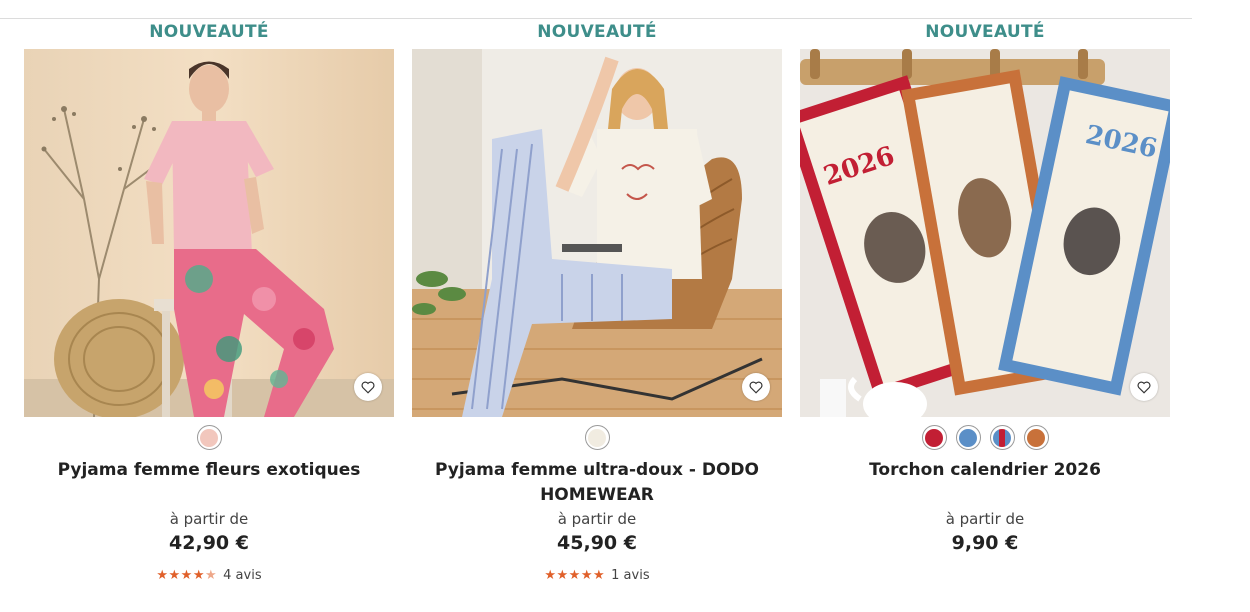  I want to click on rating: ★★★★★ 1 avis, so click(597, 575).